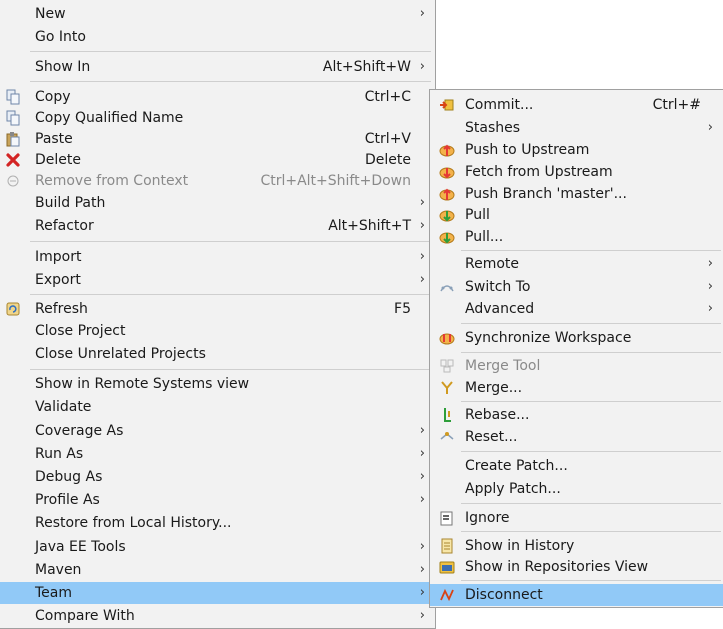 The width and height of the screenshot is (723, 629). What do you see at coordinates (447, 567) in the screenshot?
I see `repositories-view-icon` at bounding box center [447, 567].